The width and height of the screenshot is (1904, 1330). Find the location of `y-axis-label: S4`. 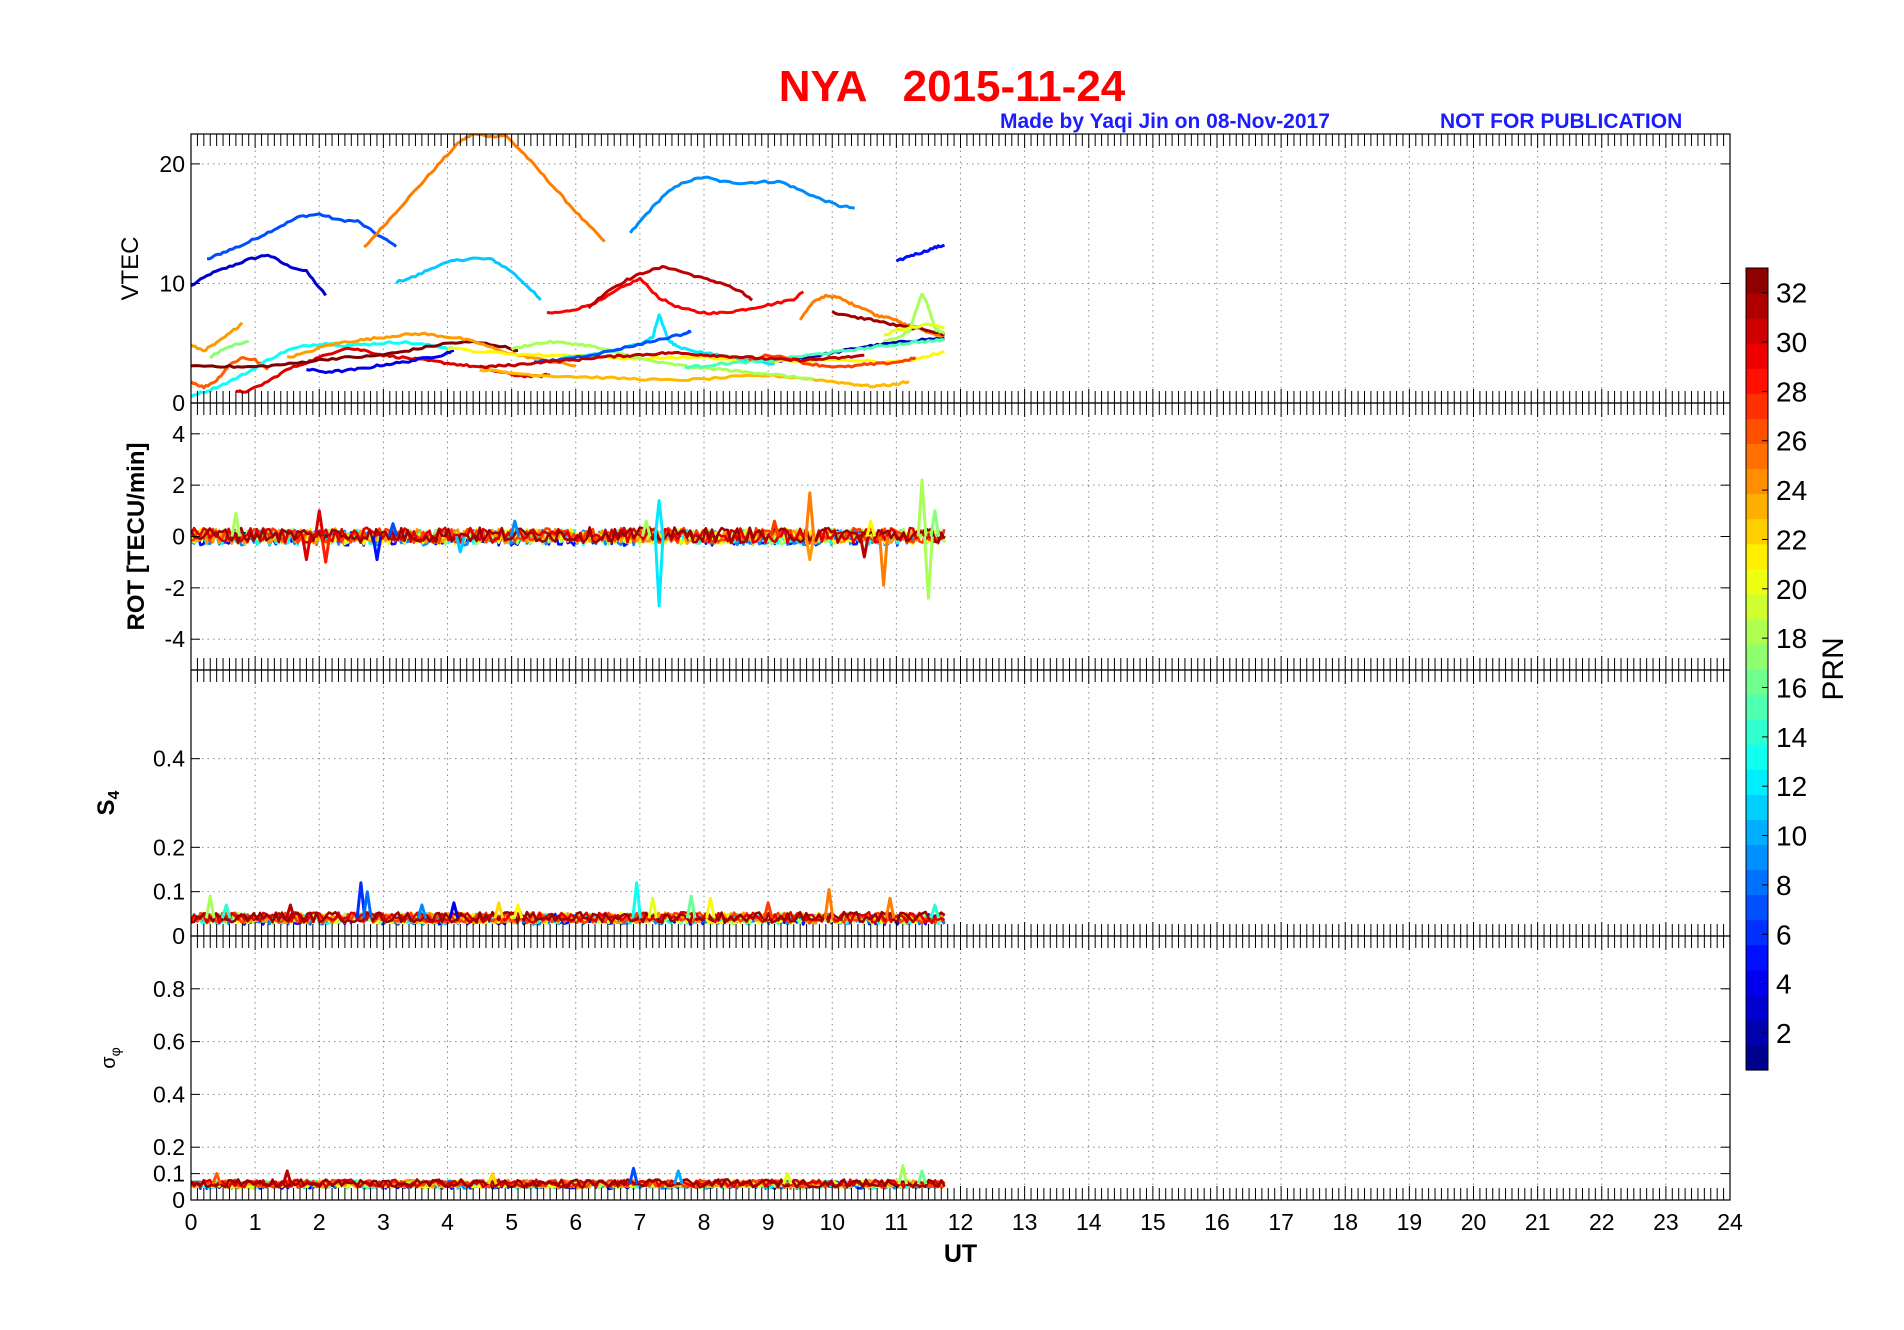

y-axis-label: S4 is located at coordinates (108, 802).